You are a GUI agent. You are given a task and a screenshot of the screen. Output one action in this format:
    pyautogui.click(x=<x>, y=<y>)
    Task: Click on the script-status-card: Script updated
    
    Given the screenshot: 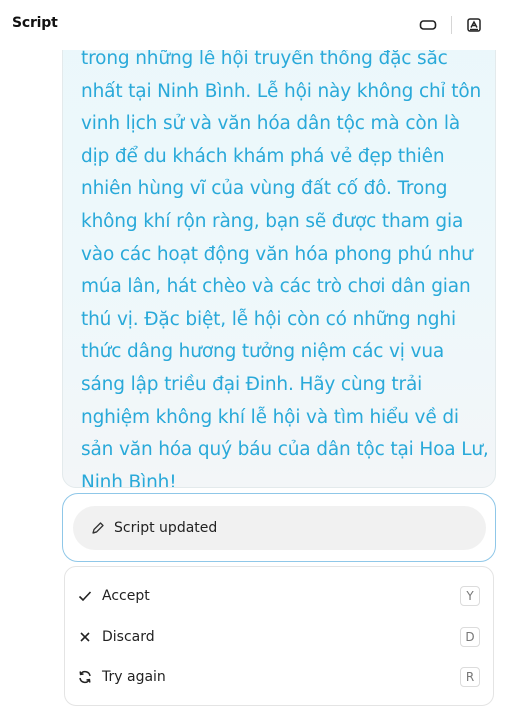 What is the action you would take?
    pyautogui.click(x=279, y=527)
    